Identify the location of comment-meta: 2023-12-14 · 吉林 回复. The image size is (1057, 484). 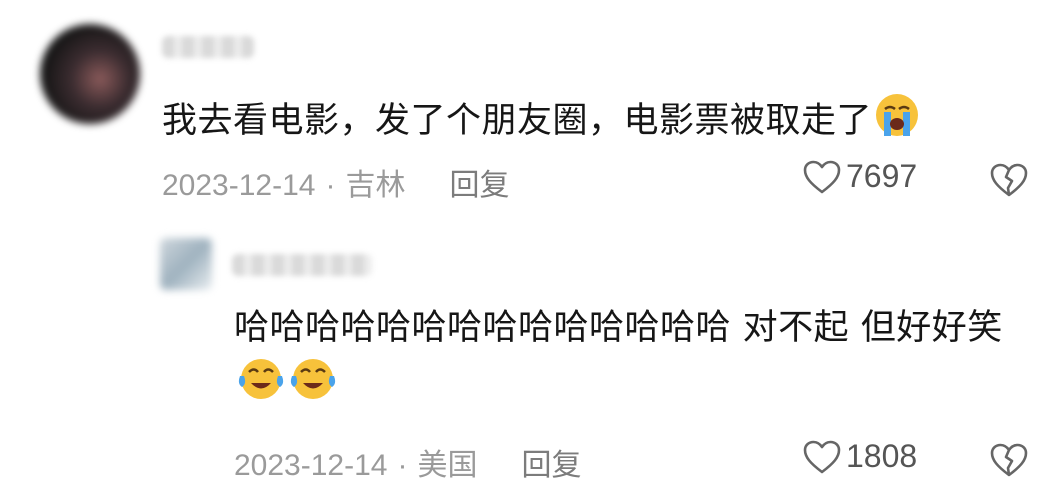
(335, 182).